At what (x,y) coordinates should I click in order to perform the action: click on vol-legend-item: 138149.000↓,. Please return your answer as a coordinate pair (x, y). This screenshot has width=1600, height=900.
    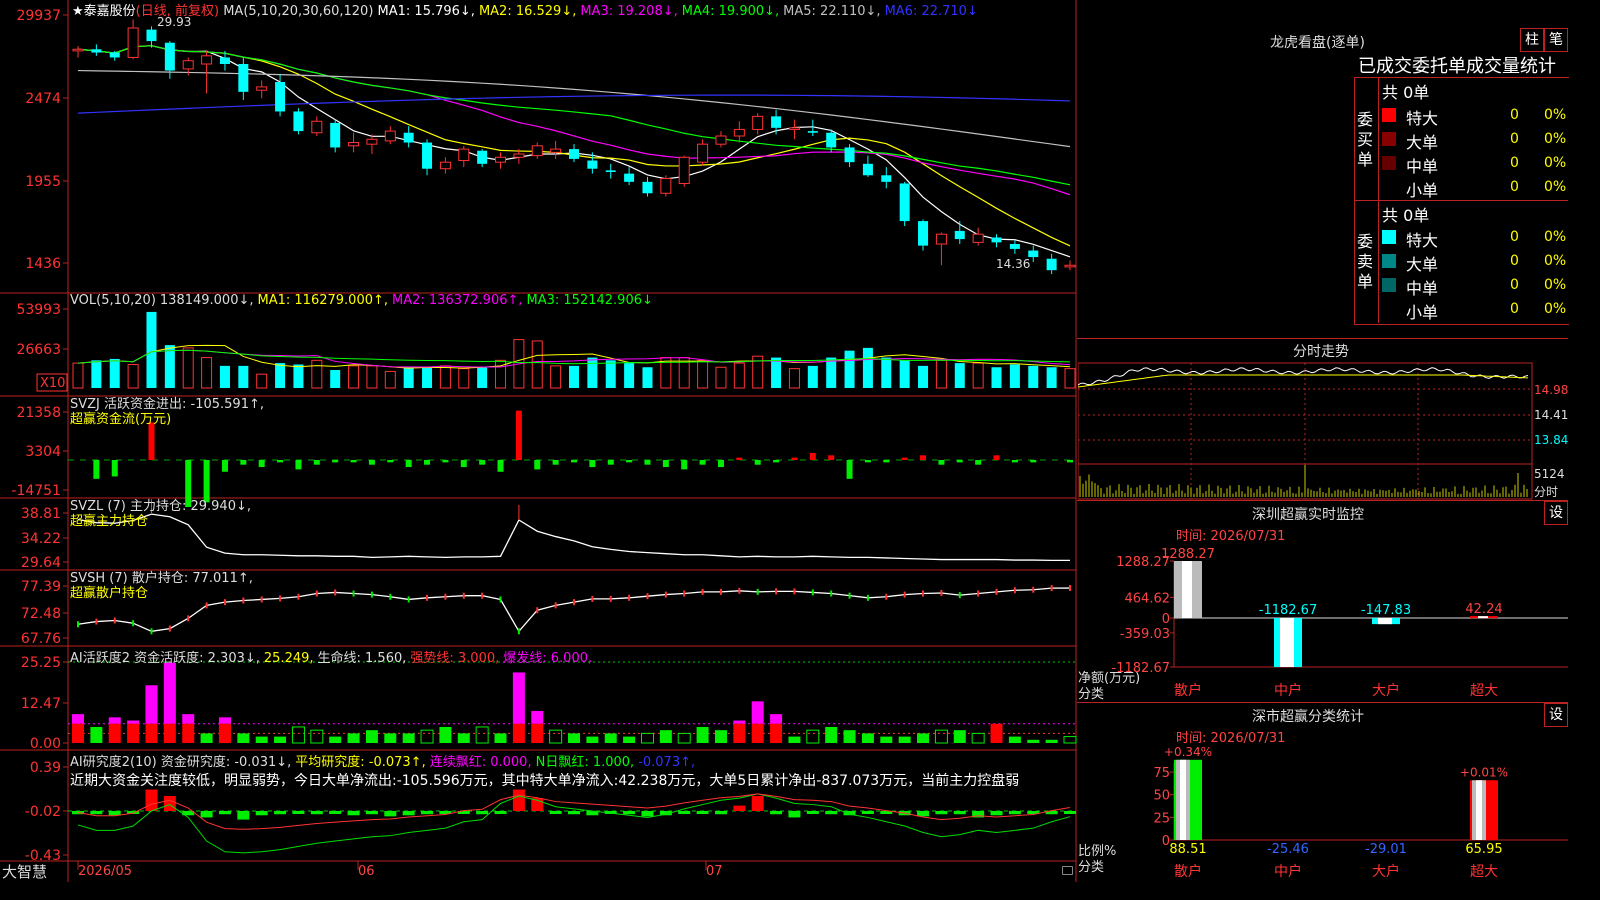
    Looking at the image, I should click on (206, 300).